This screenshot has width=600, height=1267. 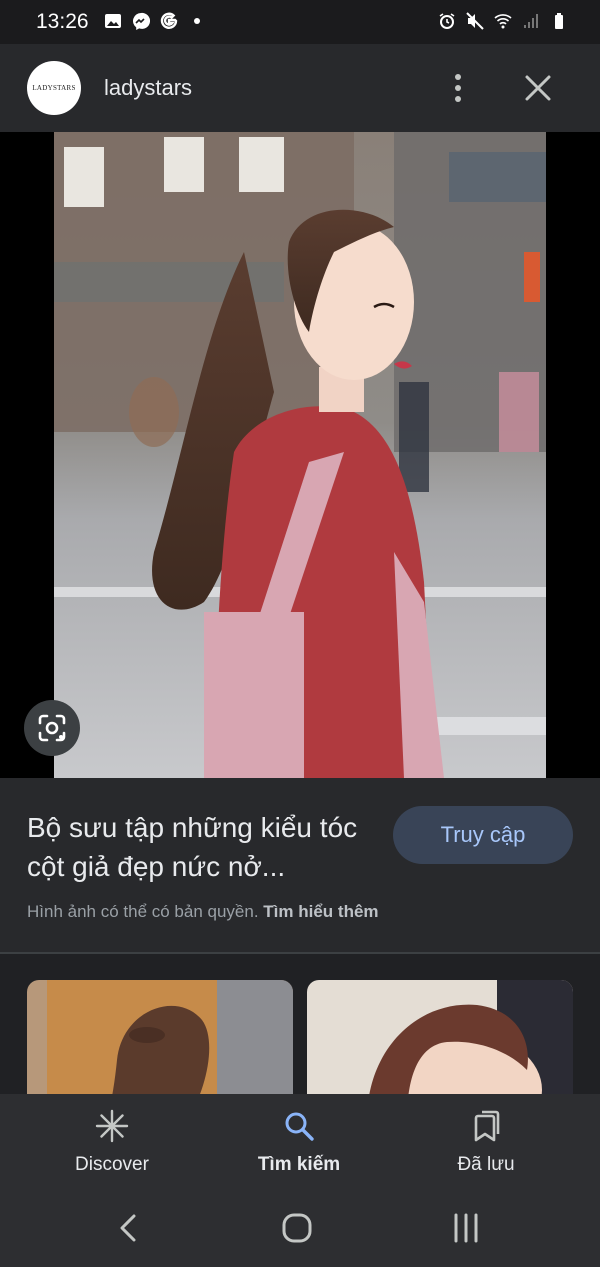 I want to click on google-icon, so click(x=169, y=20).